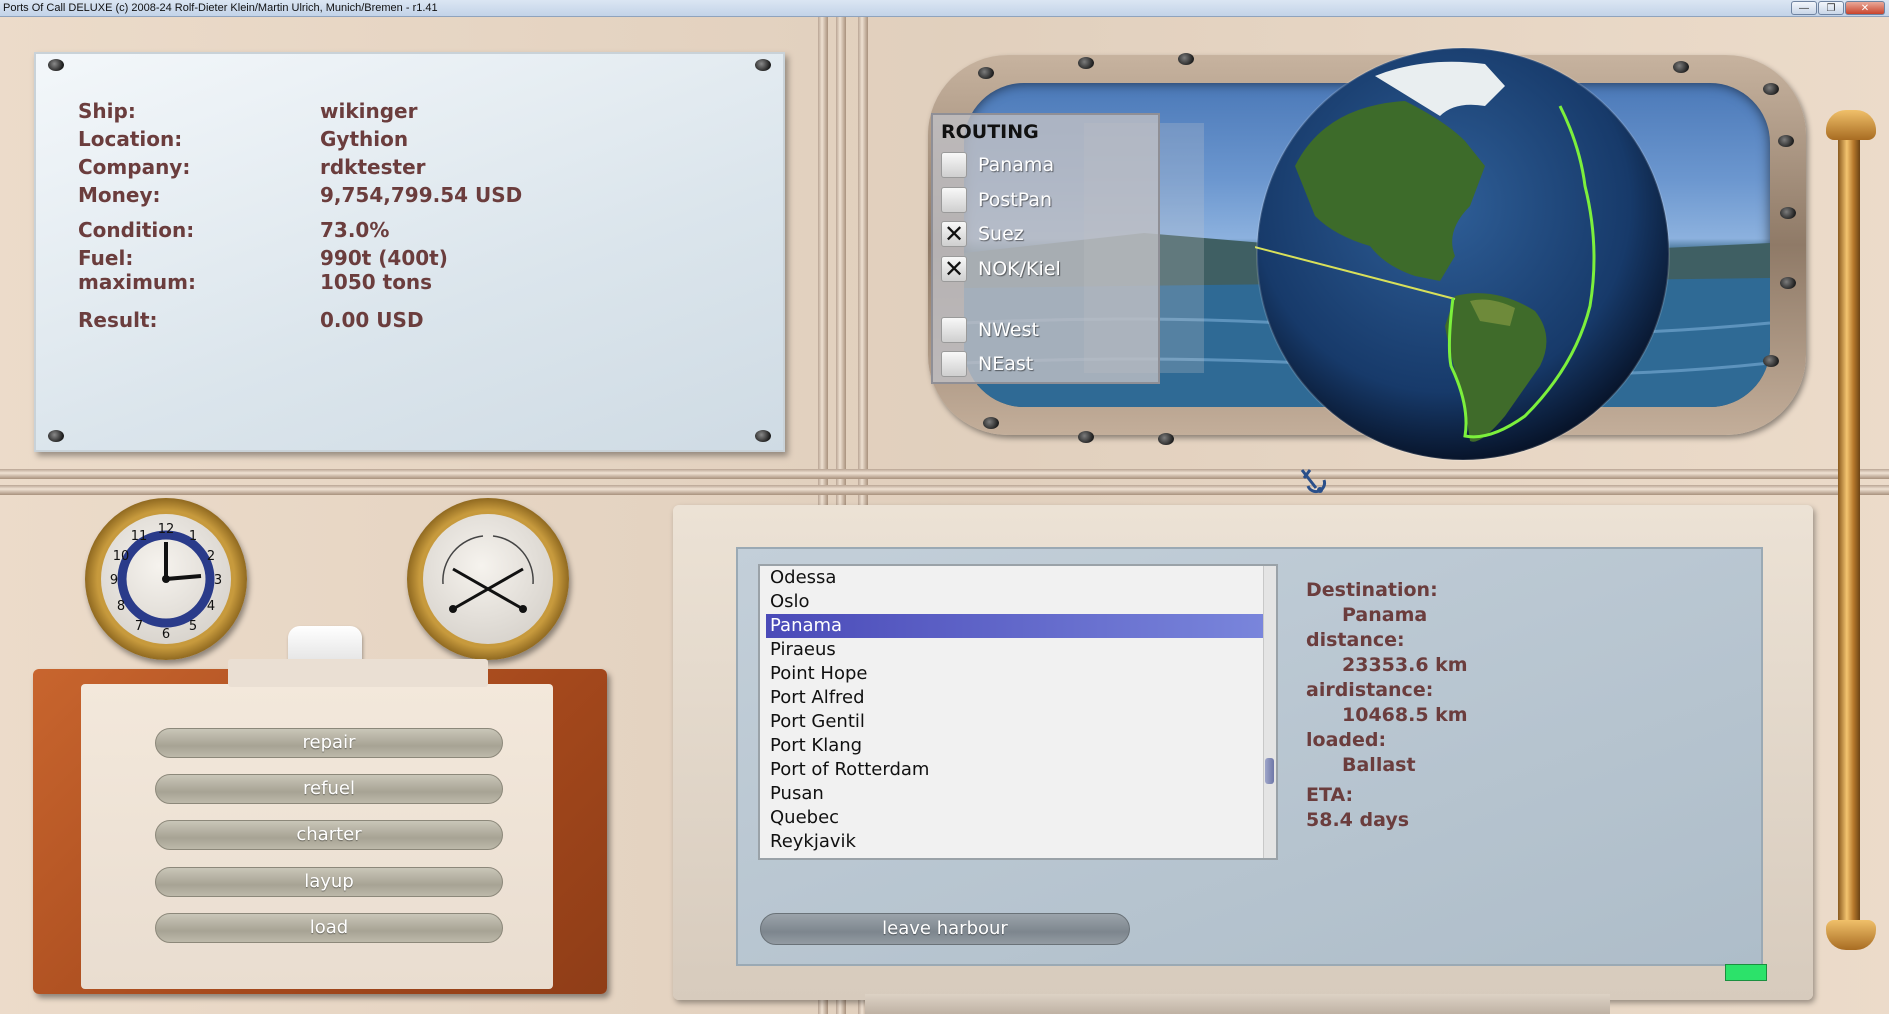 This screenshot has width=1889, height=1014. What do you see at coordinates (114, 580) in the screenshot?
I see `clock-numeral: 9` at bounding box center [114, 580].